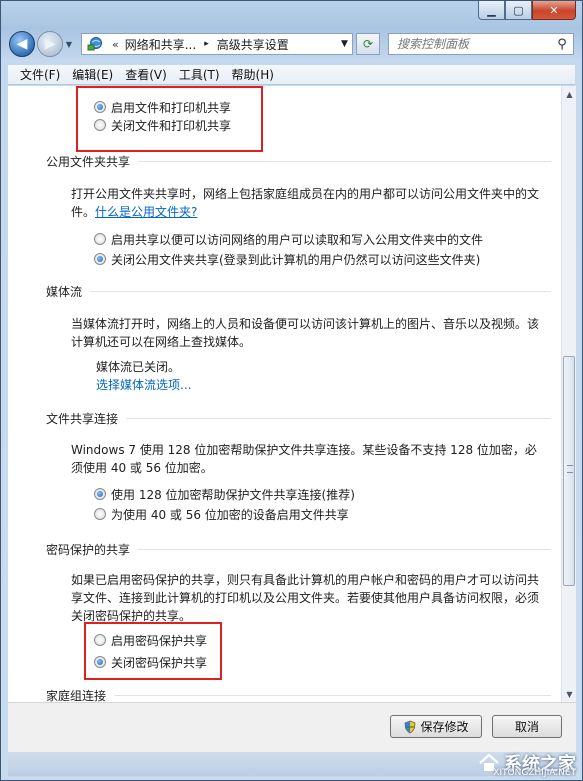  I want to click on action-bar: 保存修改 取消, so click(292, 727).